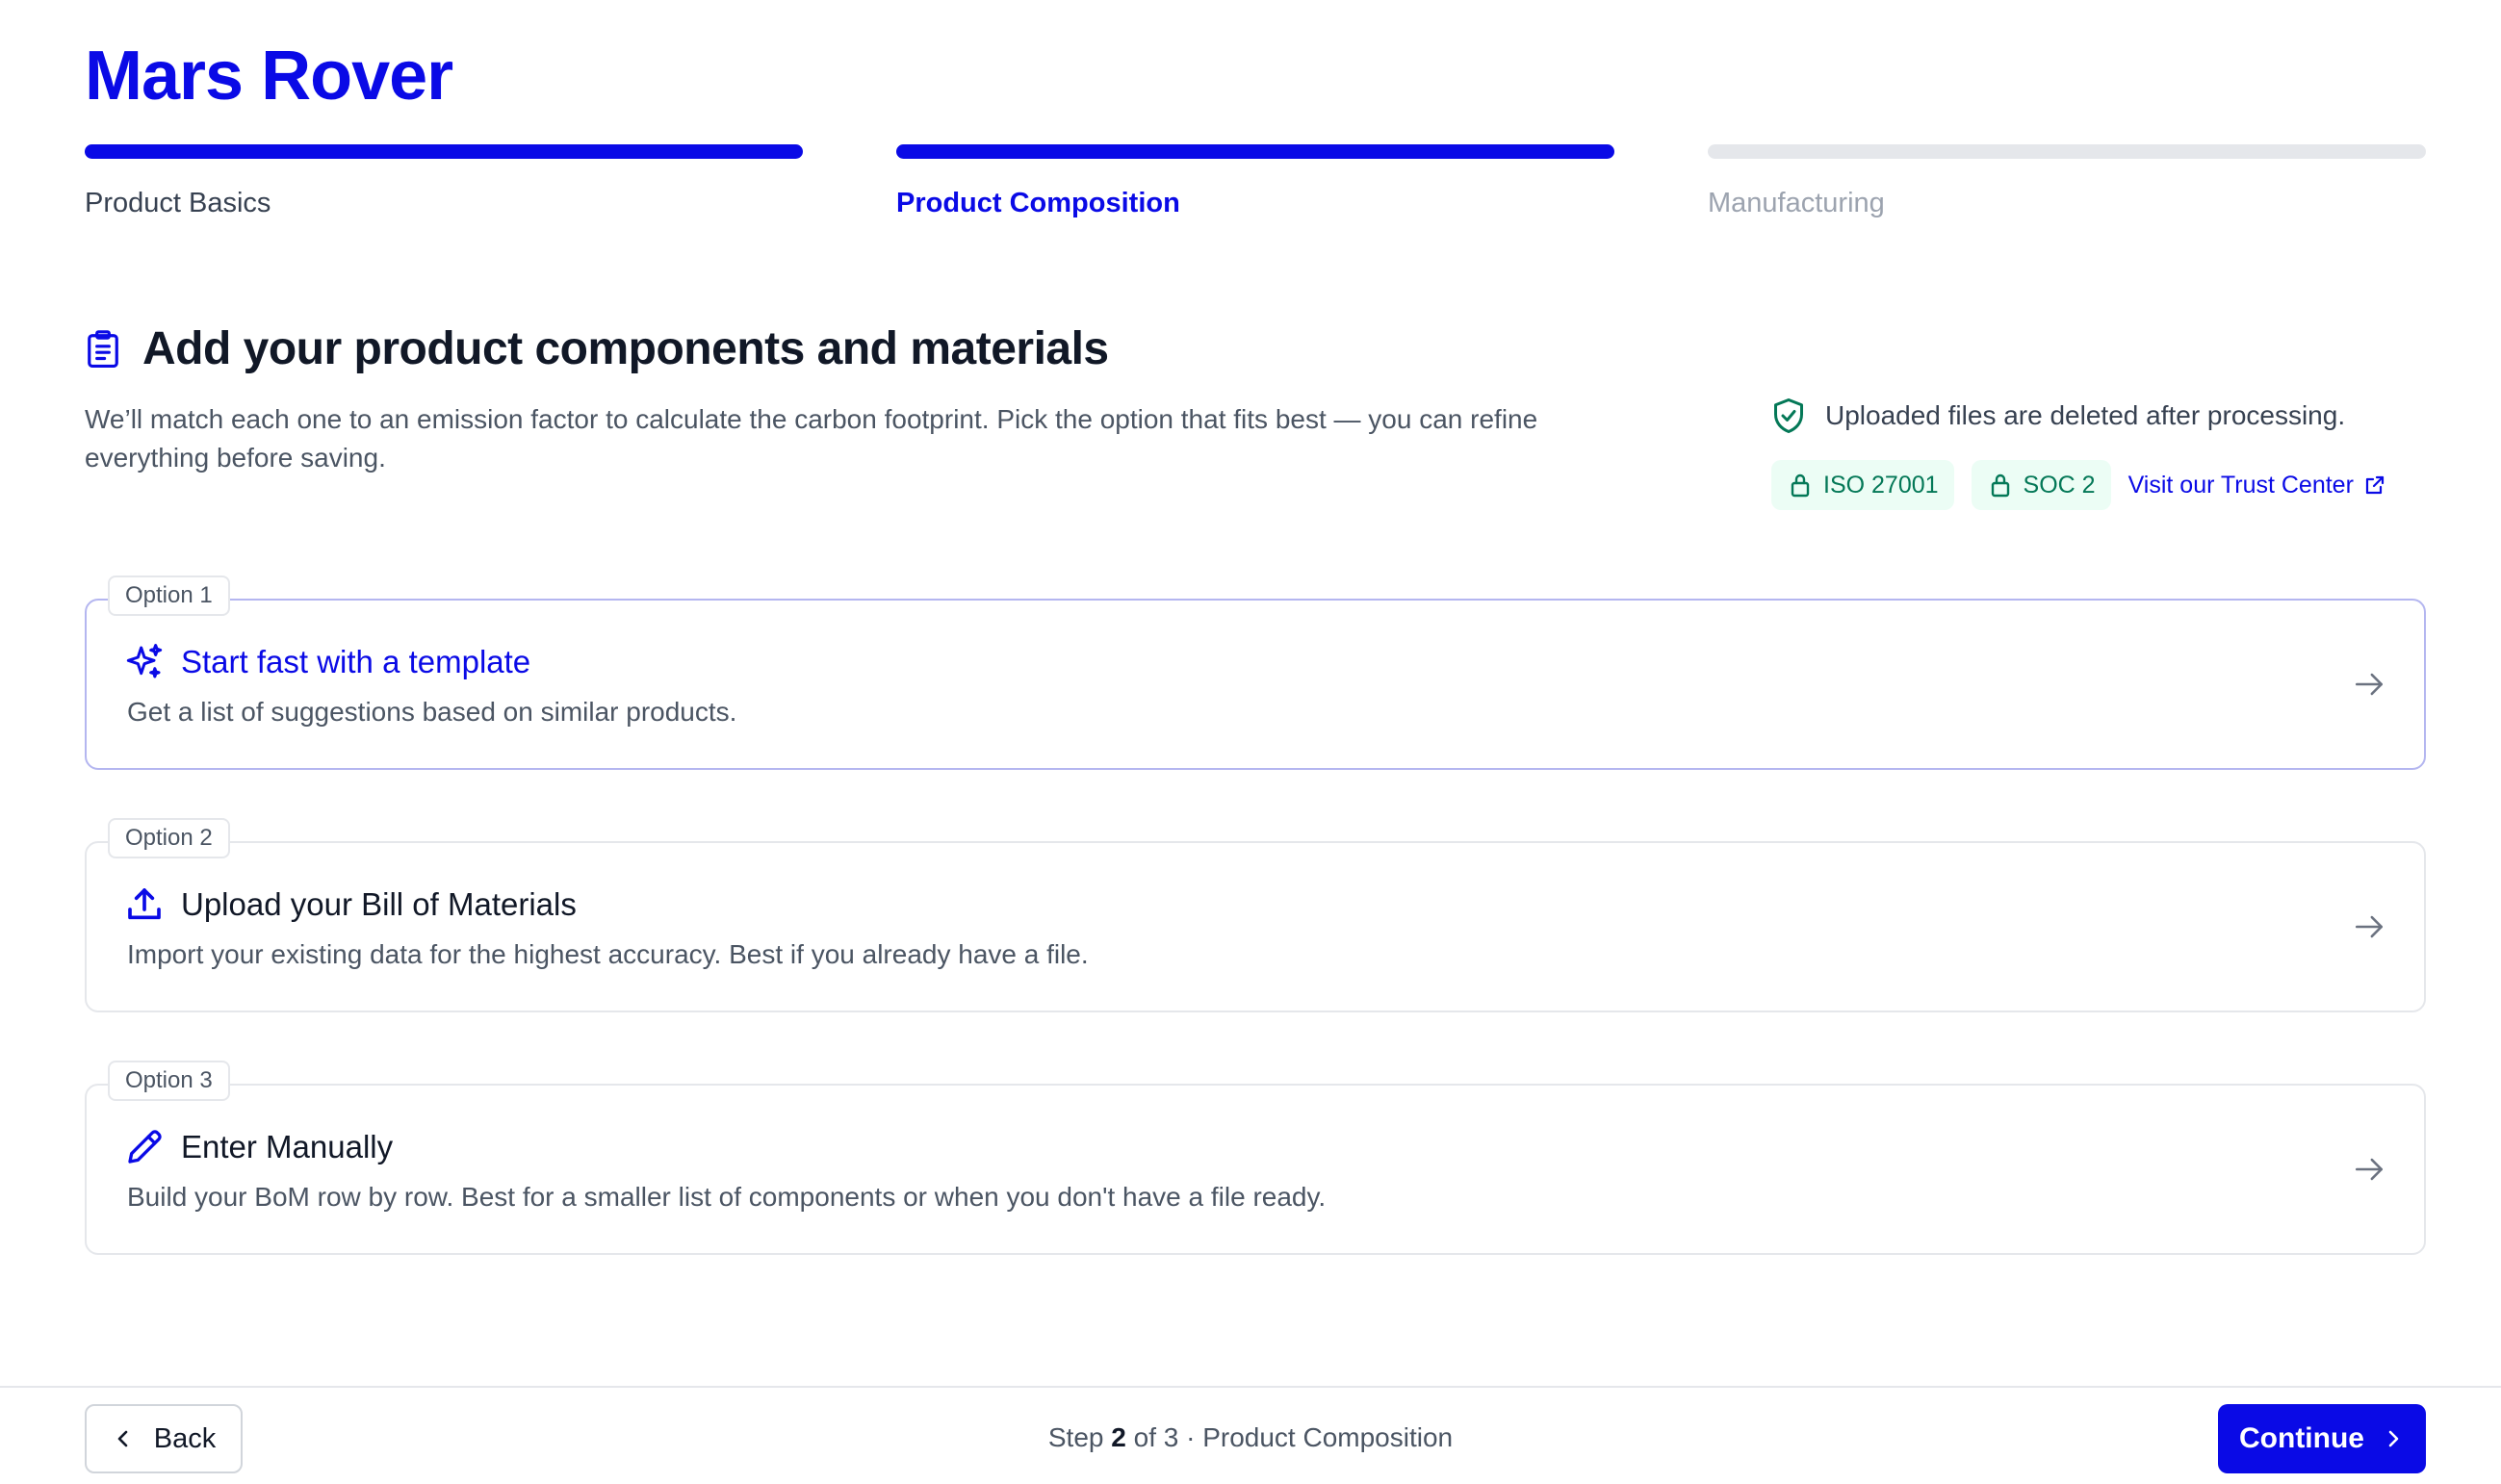 This screenshot has height=1484, width=2501. Describe the element at coordinates (2067, 182) in the screenshot. I see `step-manufacturing: Manufacturing` at that location.